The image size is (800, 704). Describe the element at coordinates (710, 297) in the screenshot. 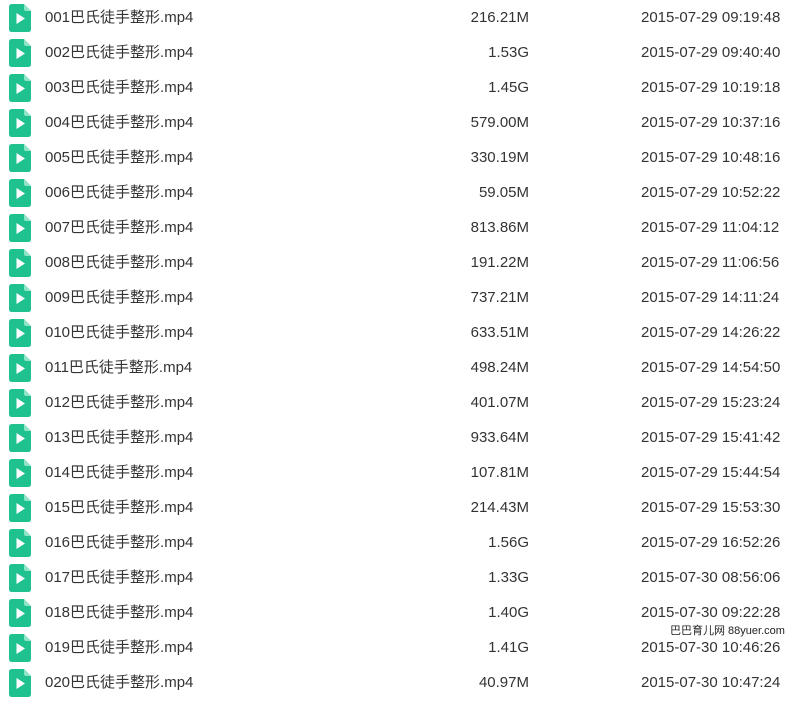

I see `file-modified-date: 2015-07-29 14:11:24` at that location.